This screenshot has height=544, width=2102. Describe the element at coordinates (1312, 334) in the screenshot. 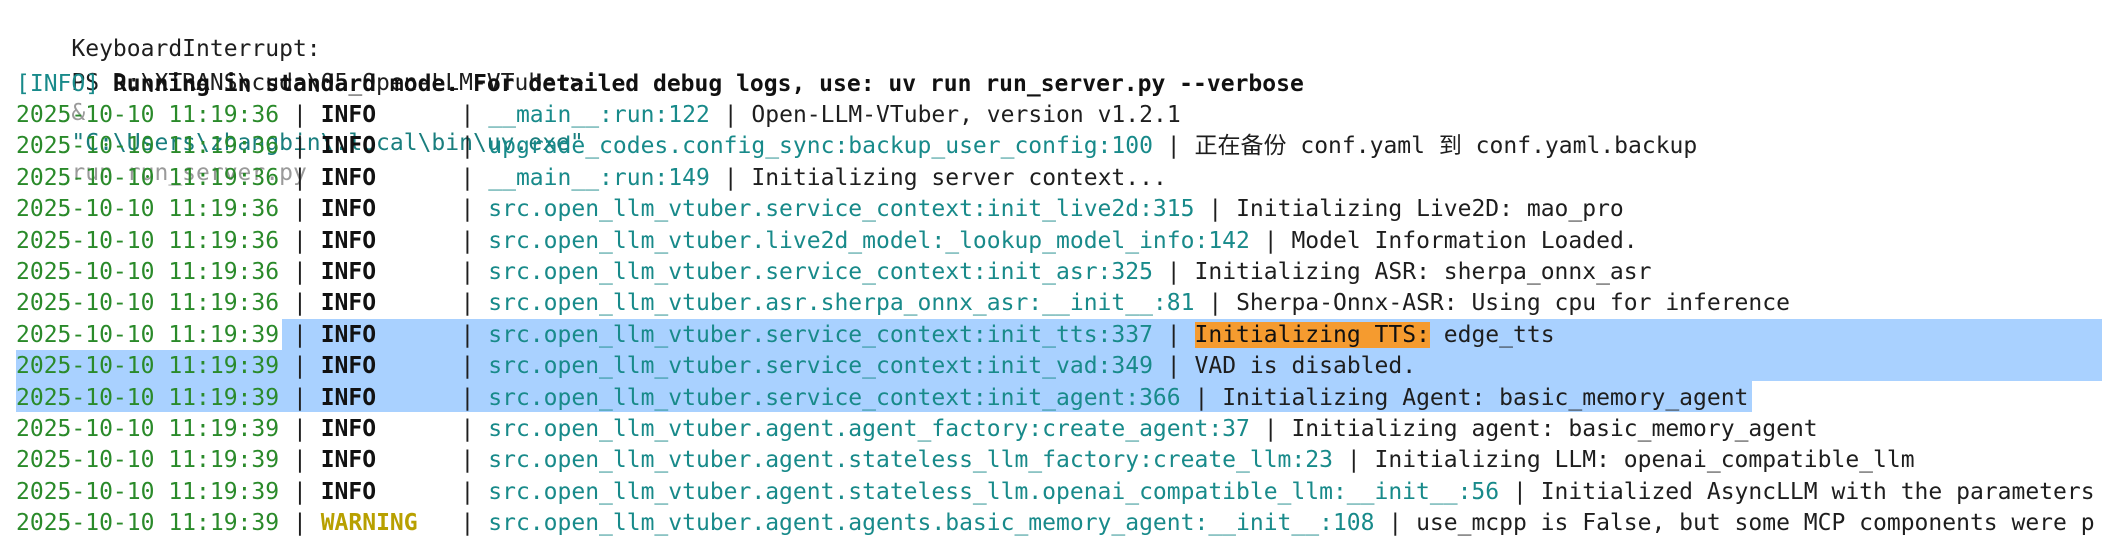

I see `search-match-highlight: Initializing TTS:` at that location.